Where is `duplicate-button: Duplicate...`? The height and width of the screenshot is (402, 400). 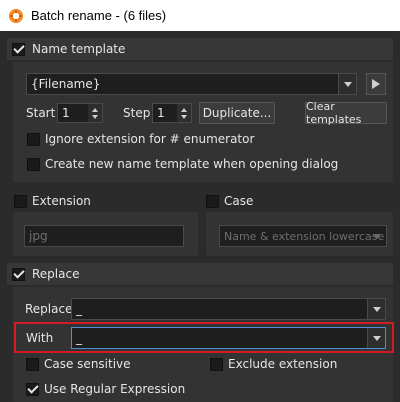 duplicate-button: Duplicate... is located at coordinates (237, 113).